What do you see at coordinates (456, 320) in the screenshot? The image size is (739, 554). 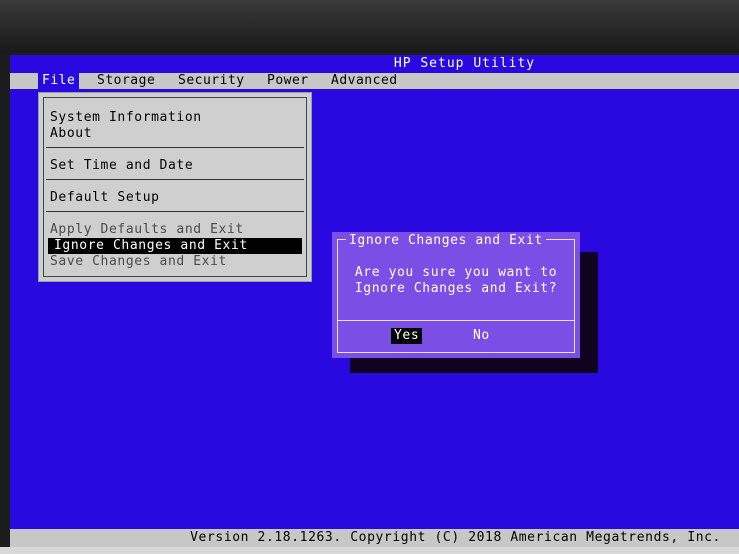 I see `dialog-separator` at bounding box center [456, 320].